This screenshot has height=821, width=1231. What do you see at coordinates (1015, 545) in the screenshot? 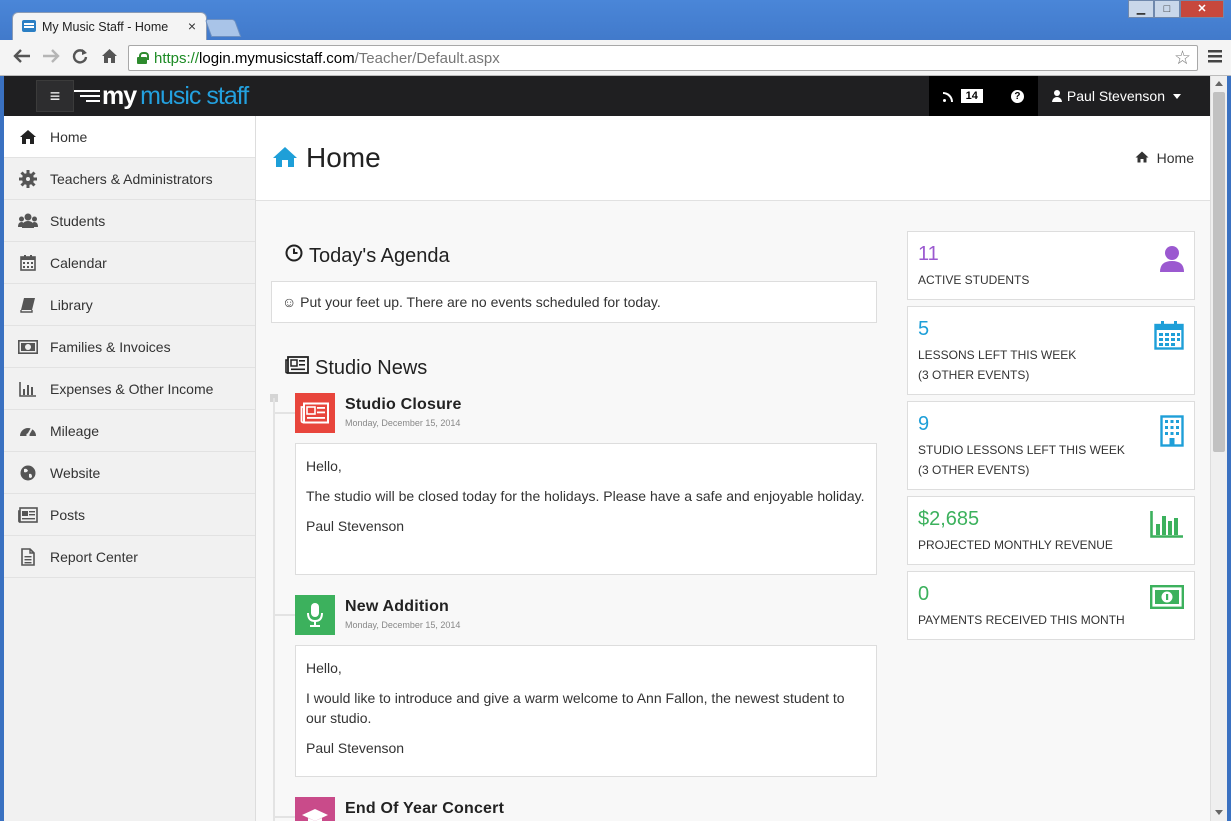
I see `stat-label: PROJECTED MONTHLY REVENUE` at bounding box center [1015, 545].